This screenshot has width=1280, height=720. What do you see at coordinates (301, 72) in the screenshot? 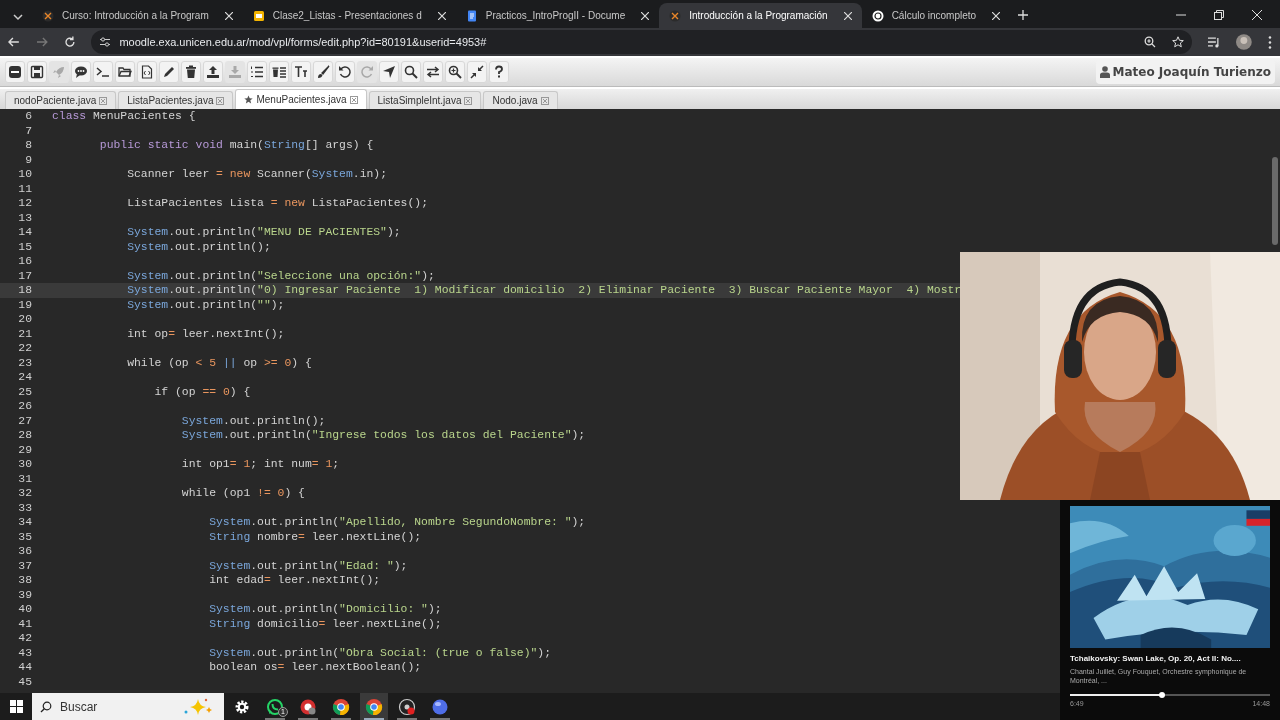
I see `text-size-button` at bounding box center [301, 72].